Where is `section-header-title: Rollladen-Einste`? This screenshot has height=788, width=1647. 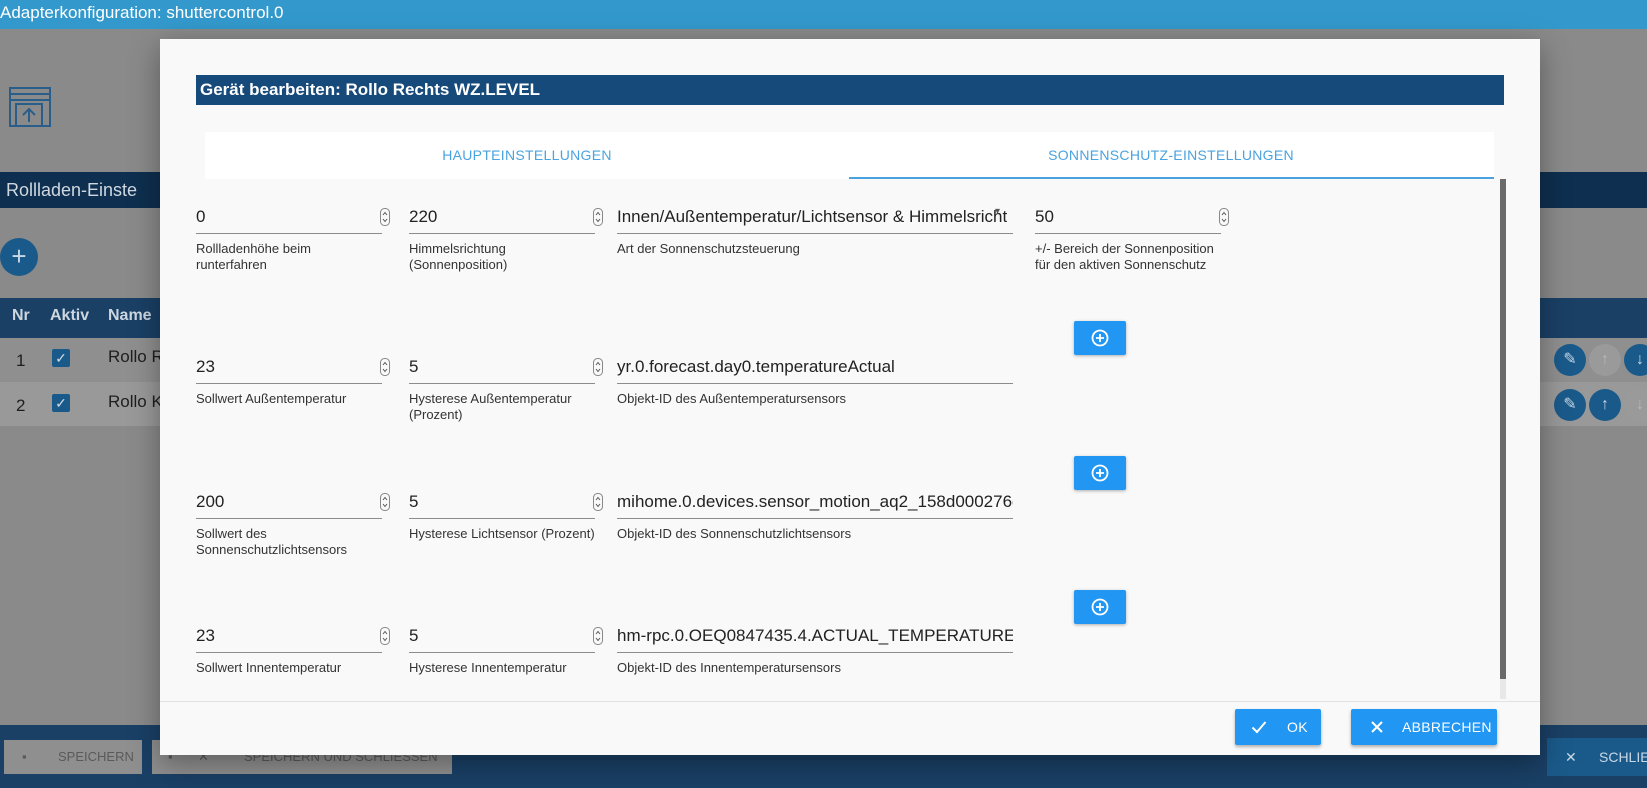 section-header-title: Rollladen-Einste is located at coordinates (72, 190).